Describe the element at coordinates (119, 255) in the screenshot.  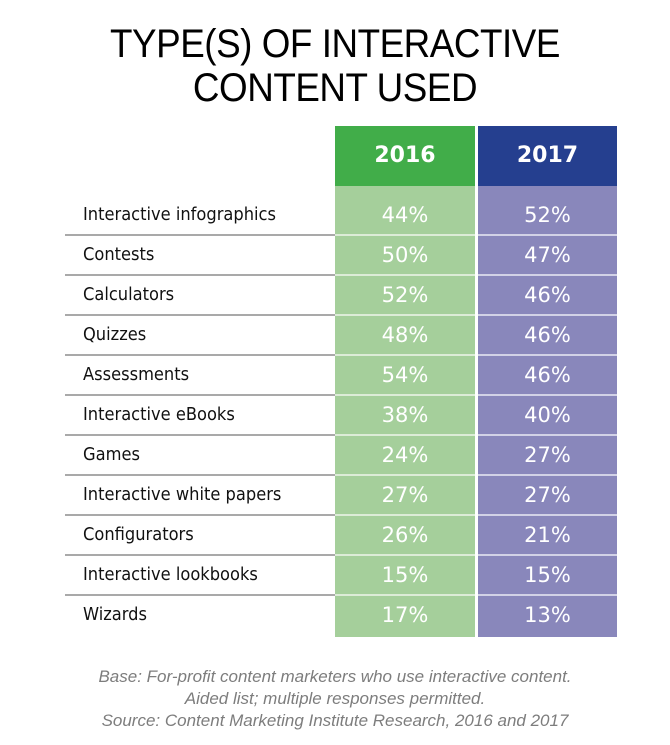
I see `row-label: Contests` at that location.